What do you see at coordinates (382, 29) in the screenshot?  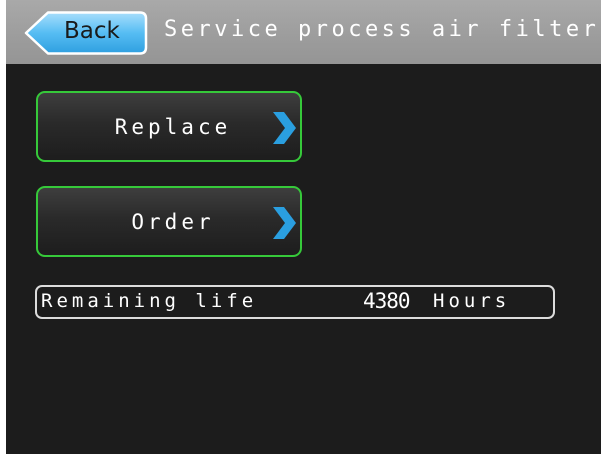 I see `page-title: Service process air filter` at bounding box center [382, 29].